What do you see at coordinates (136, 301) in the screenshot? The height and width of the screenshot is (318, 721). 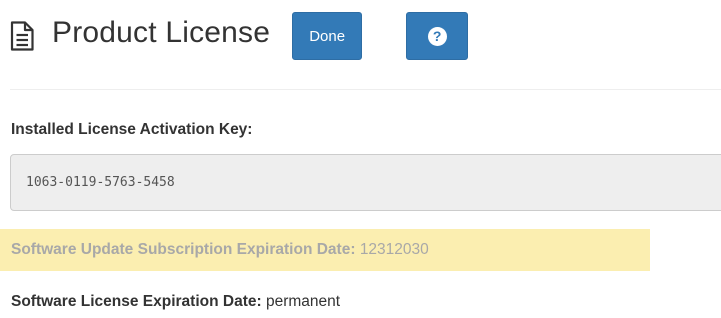 I see `license-expiration-label: Software License Expiration Date:` at bounding box center [136, 301].